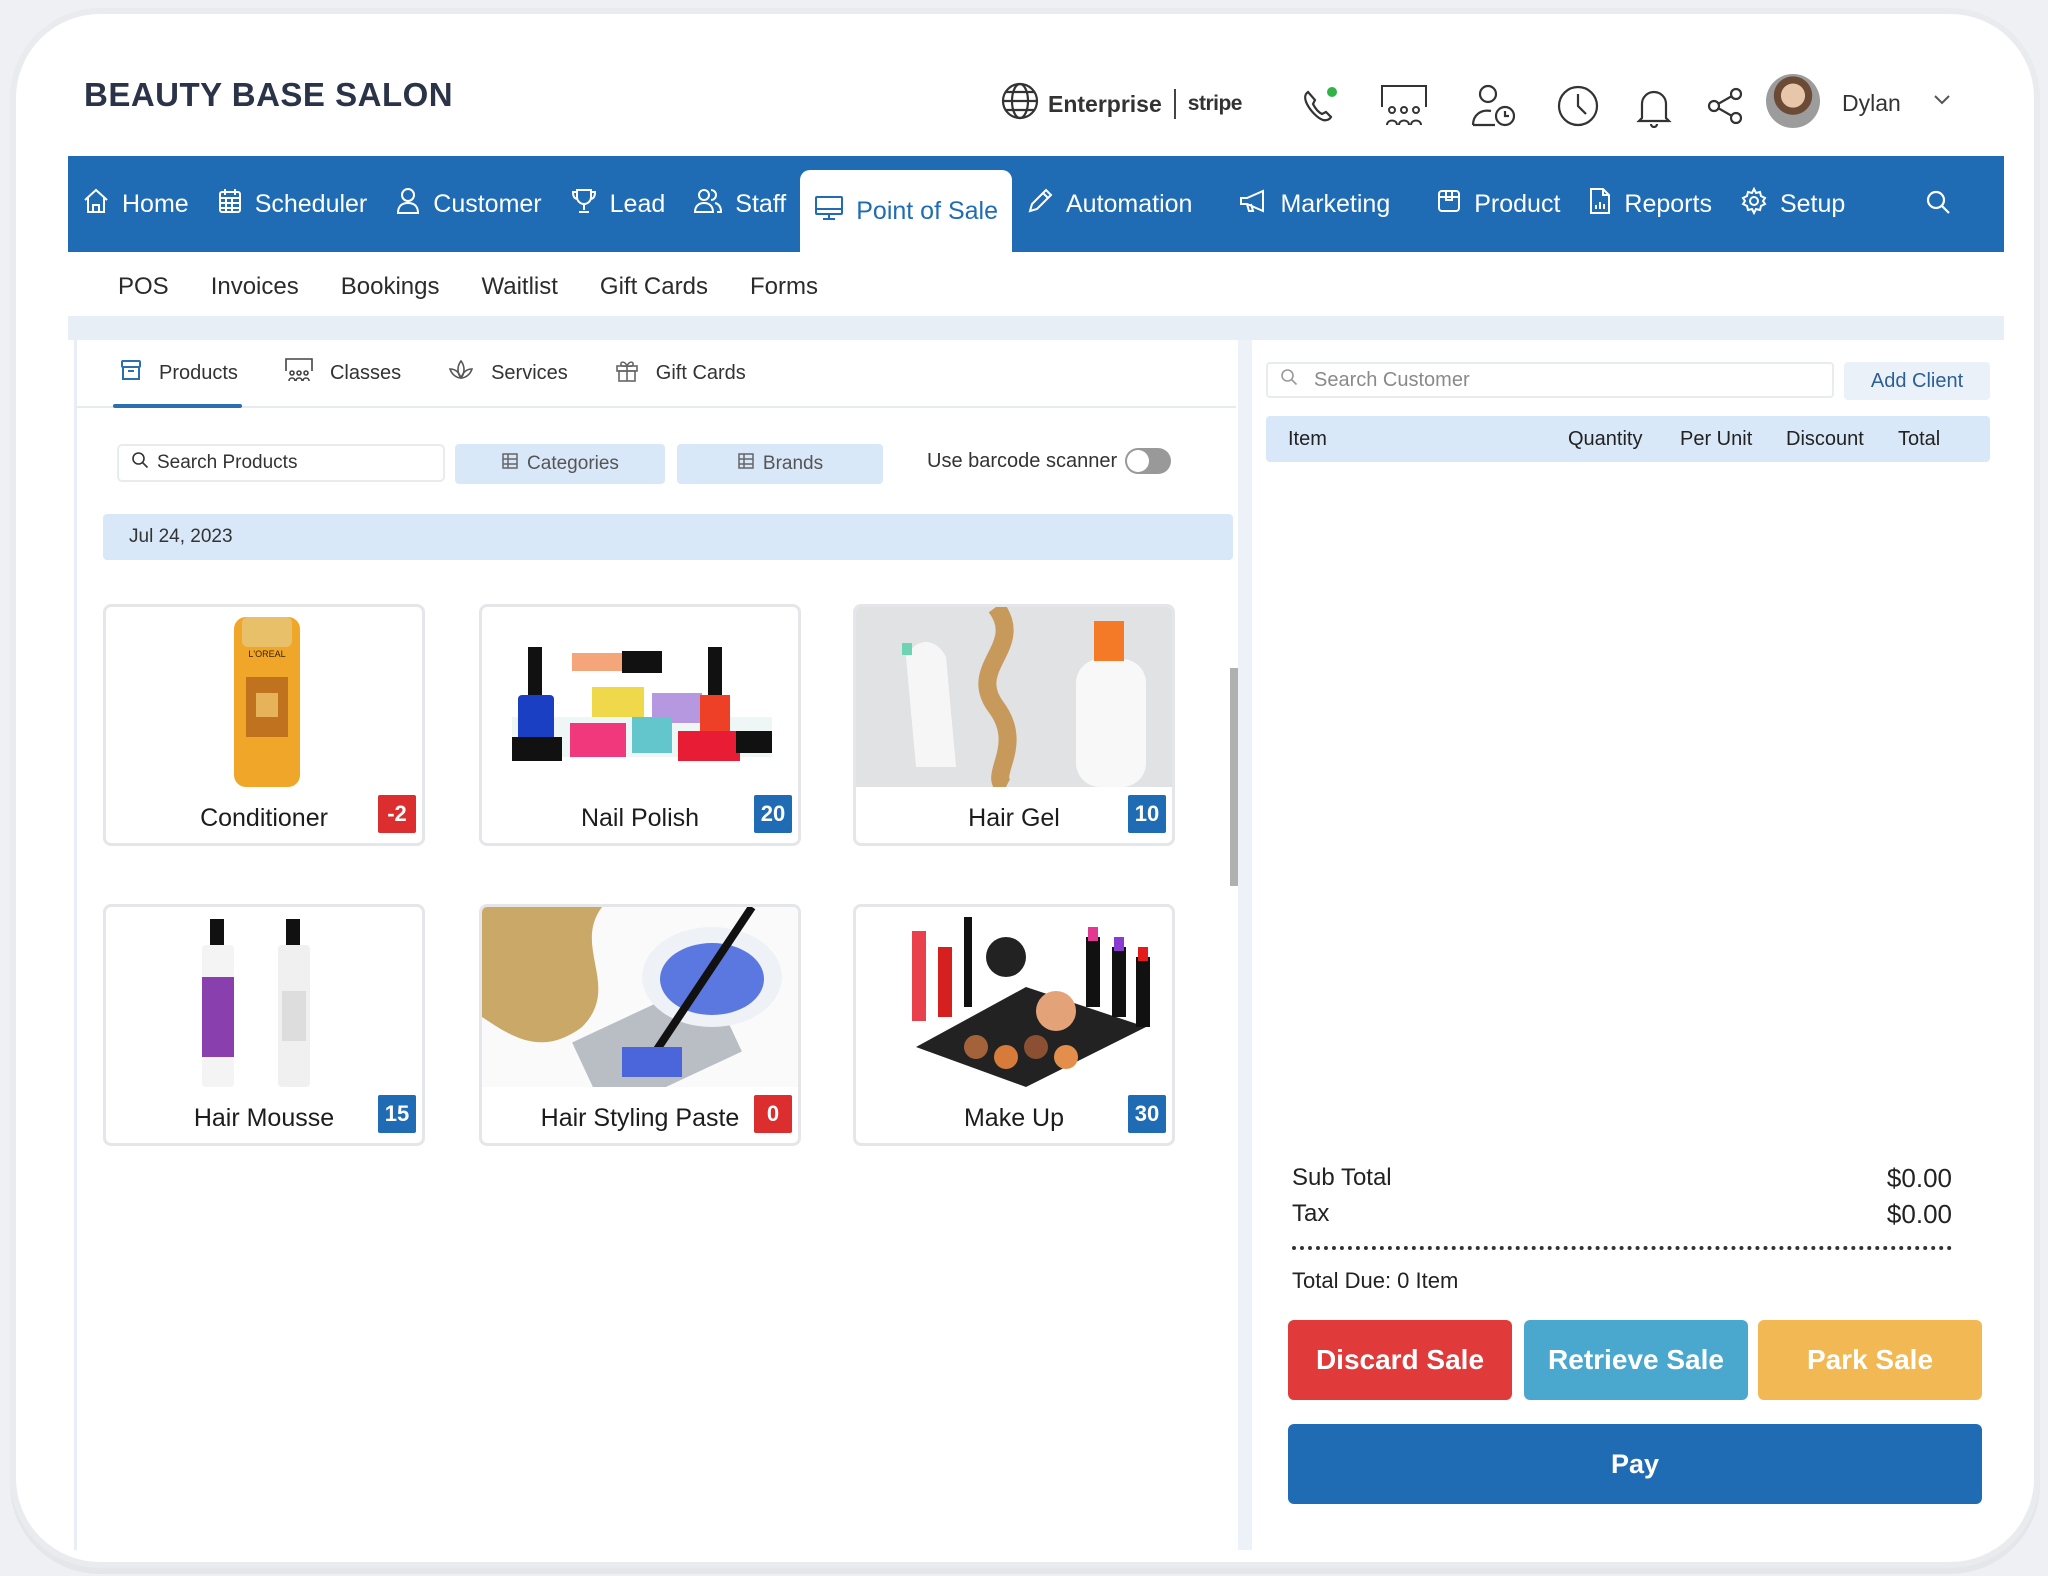  I want to click on user-menu-toggle, so click(1942, 101).